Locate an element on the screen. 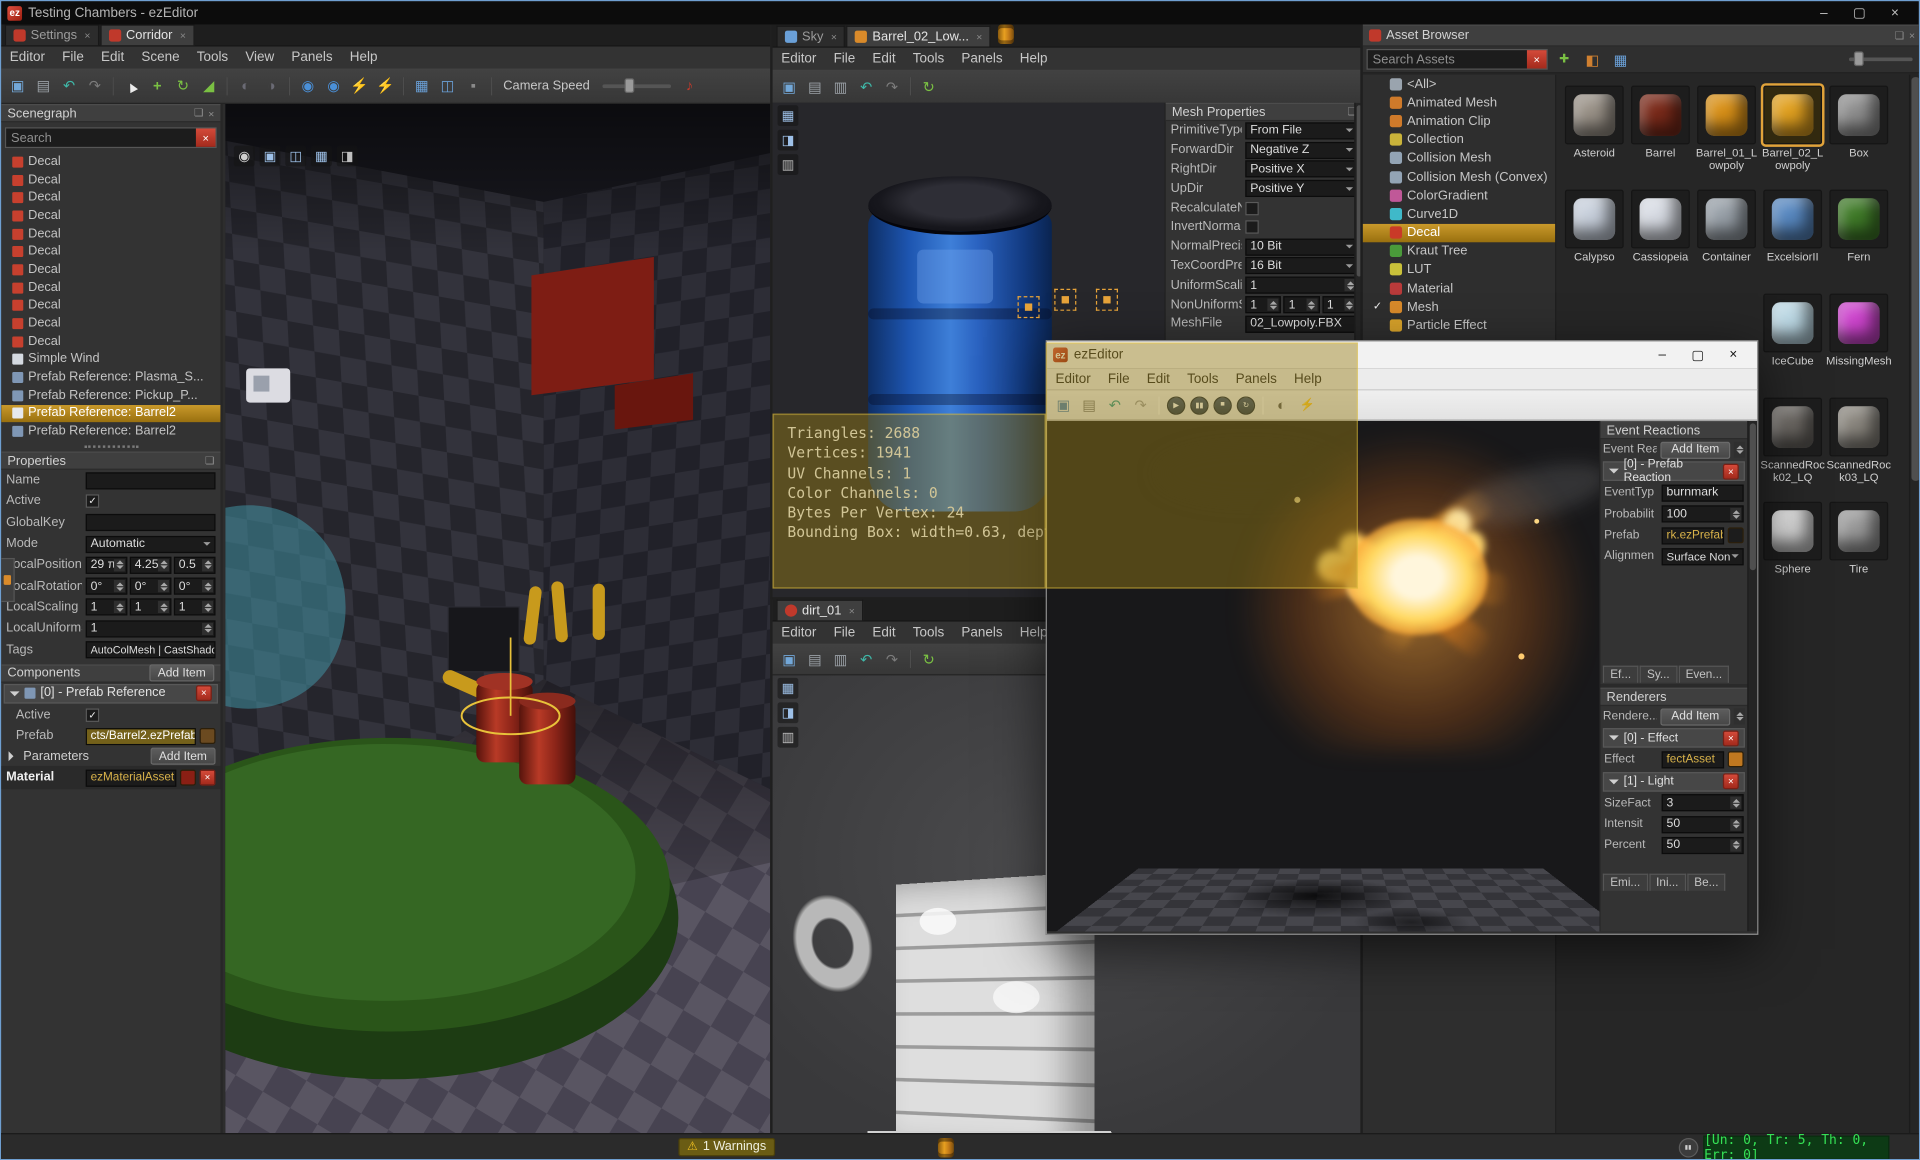 This screenshot has width=1920, height=1160. scale-spinner: 1 is located at coordinates (1263, 305).